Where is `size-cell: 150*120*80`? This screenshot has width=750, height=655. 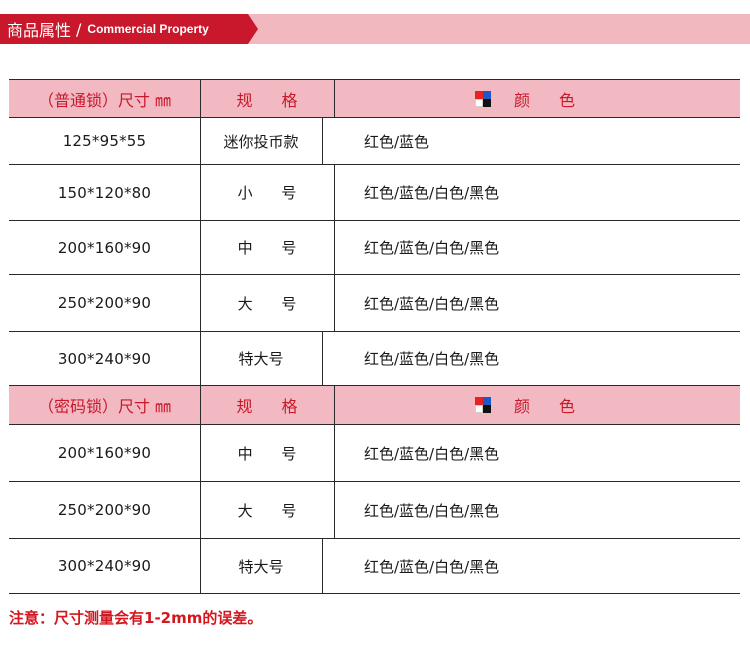
size-cell: 150*120*80 is located at coordinates (105, 192).